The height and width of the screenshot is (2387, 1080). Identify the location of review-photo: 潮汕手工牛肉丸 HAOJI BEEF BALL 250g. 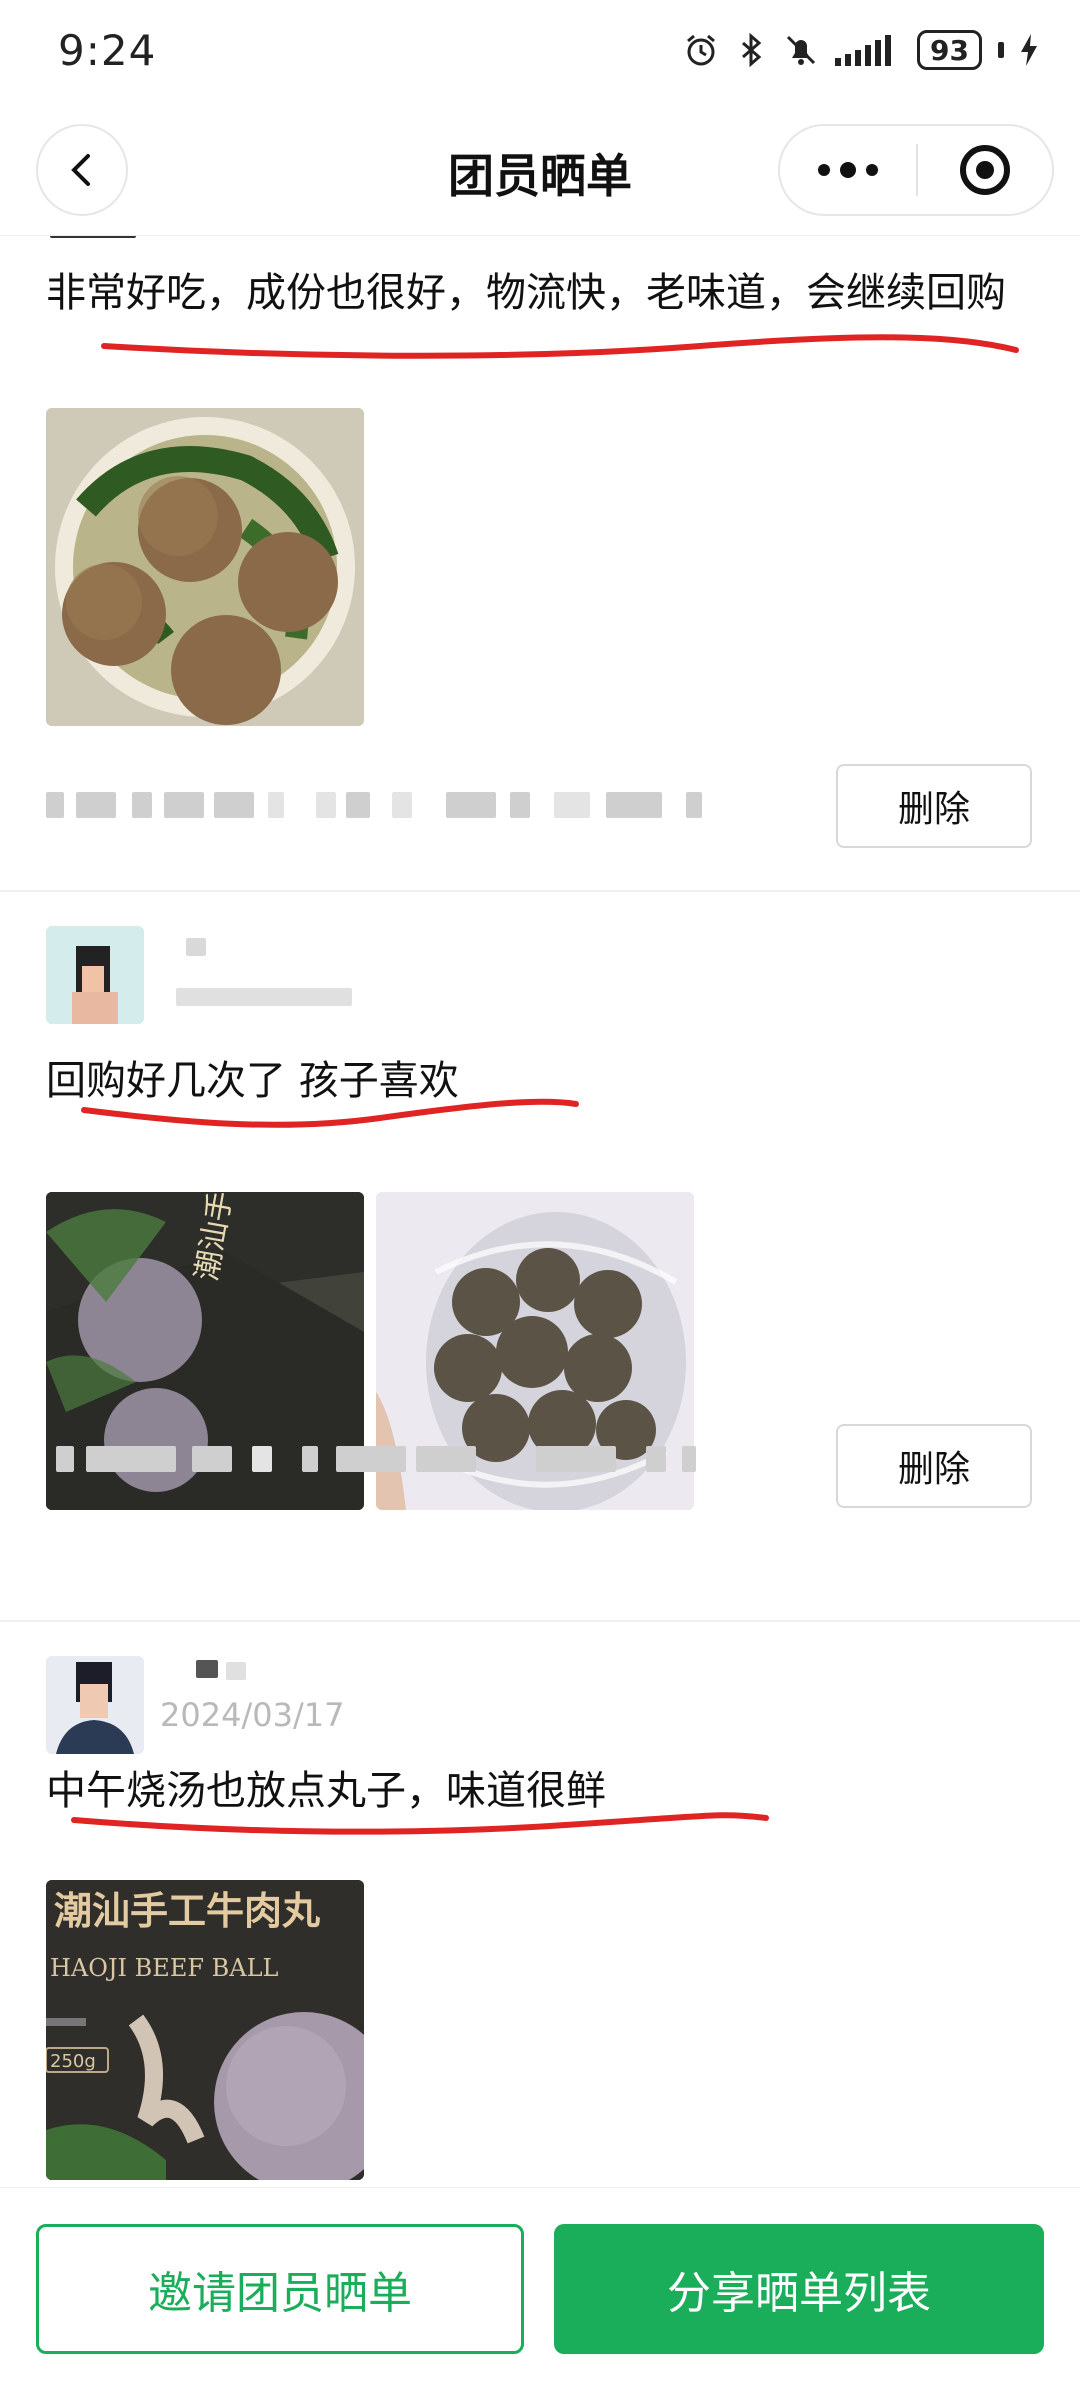
(205, 2030).